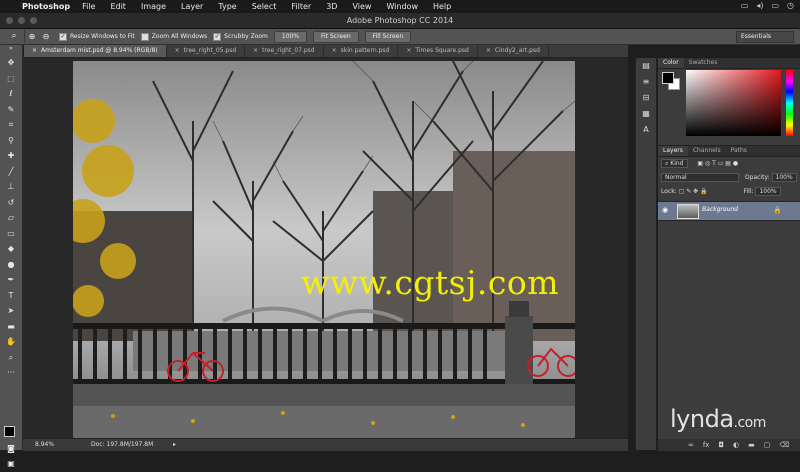  I want to click on screen-mode-icon: ▣, so click(11, 464).